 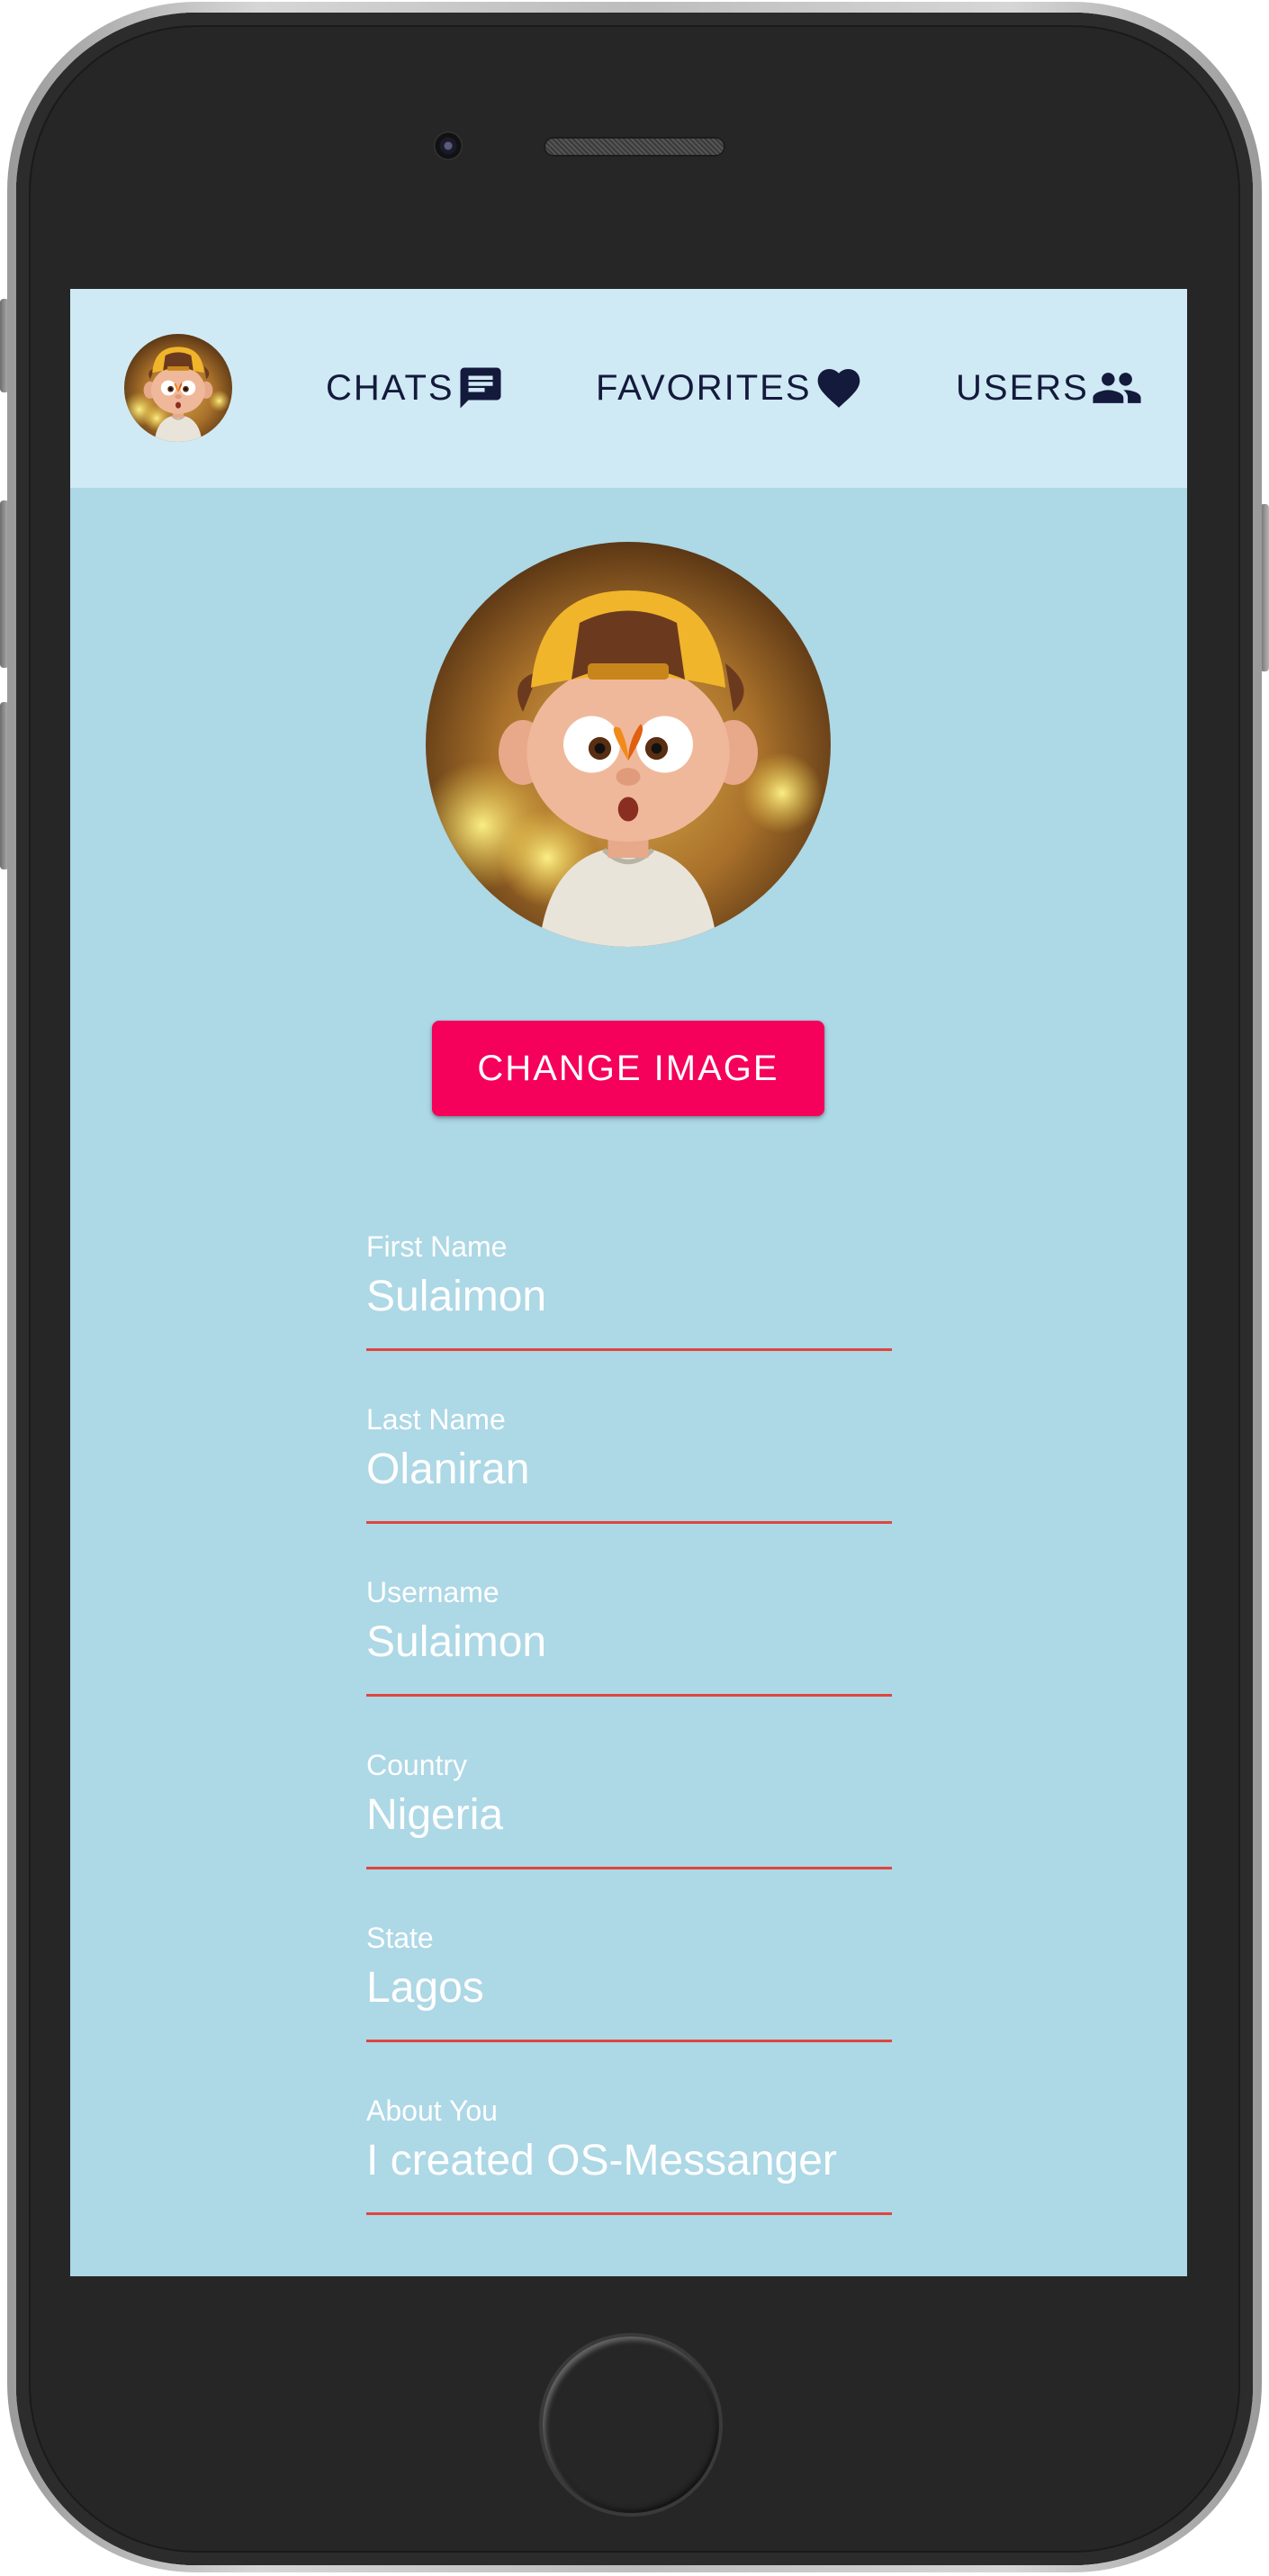 What do you see at coordinates (704, 387) in the screenshot?
I see `tab-favorites-label: FAVORITES` at bounding box center [704, 387].